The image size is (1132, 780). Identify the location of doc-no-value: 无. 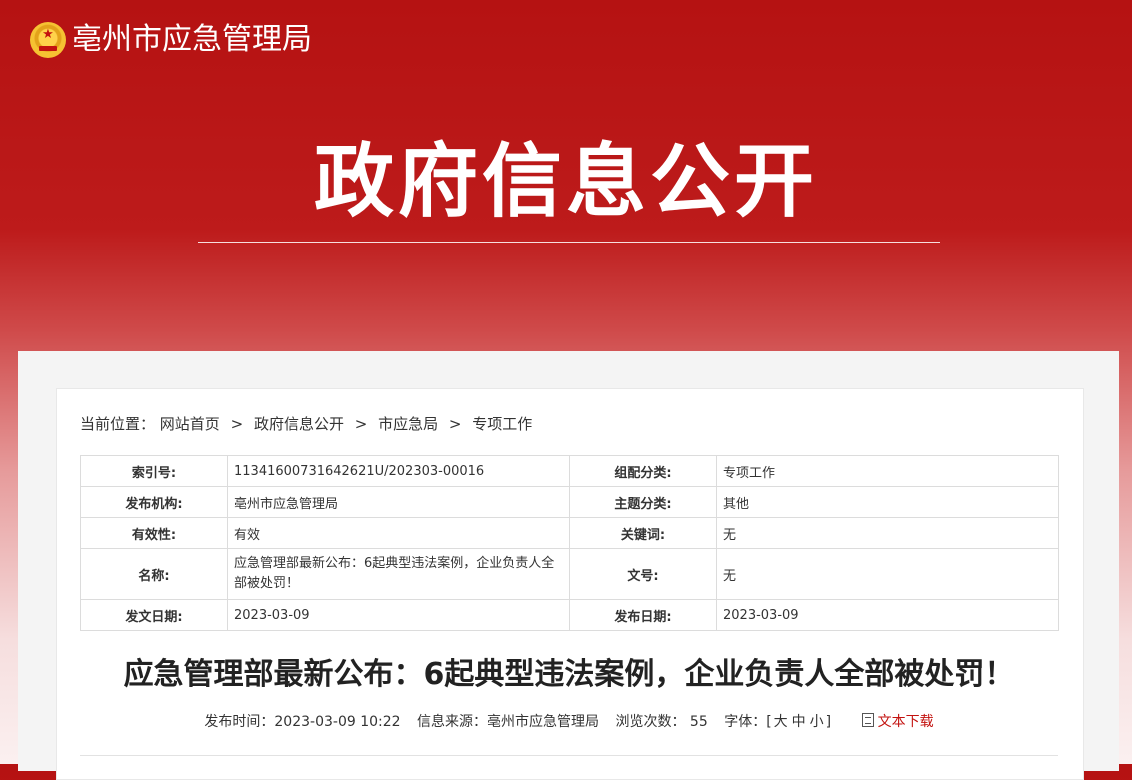
(887, 574).